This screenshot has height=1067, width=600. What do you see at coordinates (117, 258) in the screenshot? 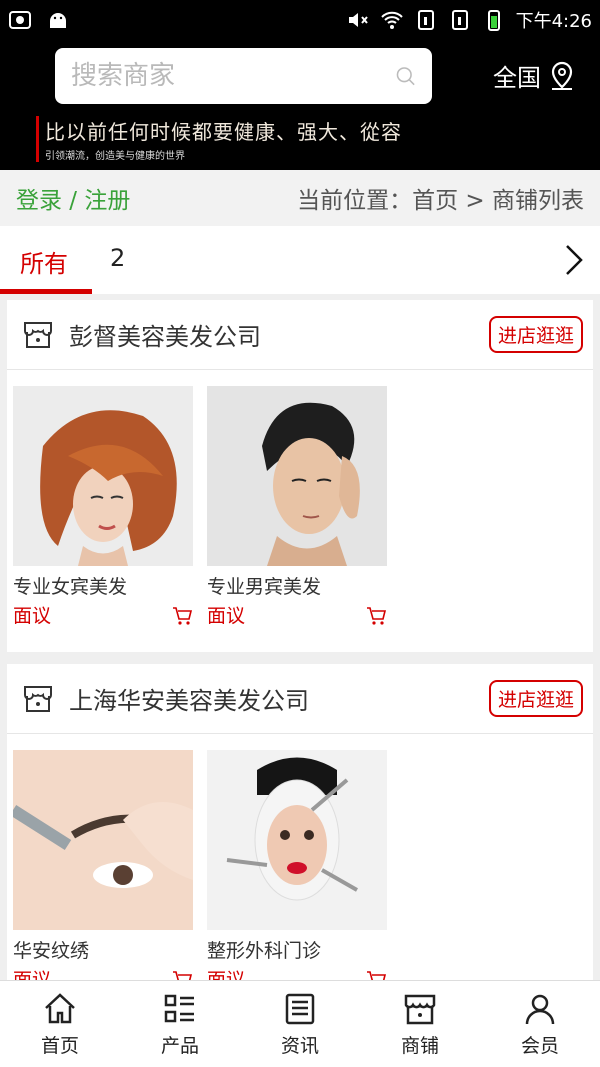
I see `tab-2: 2` at bounding box center [117, 258].